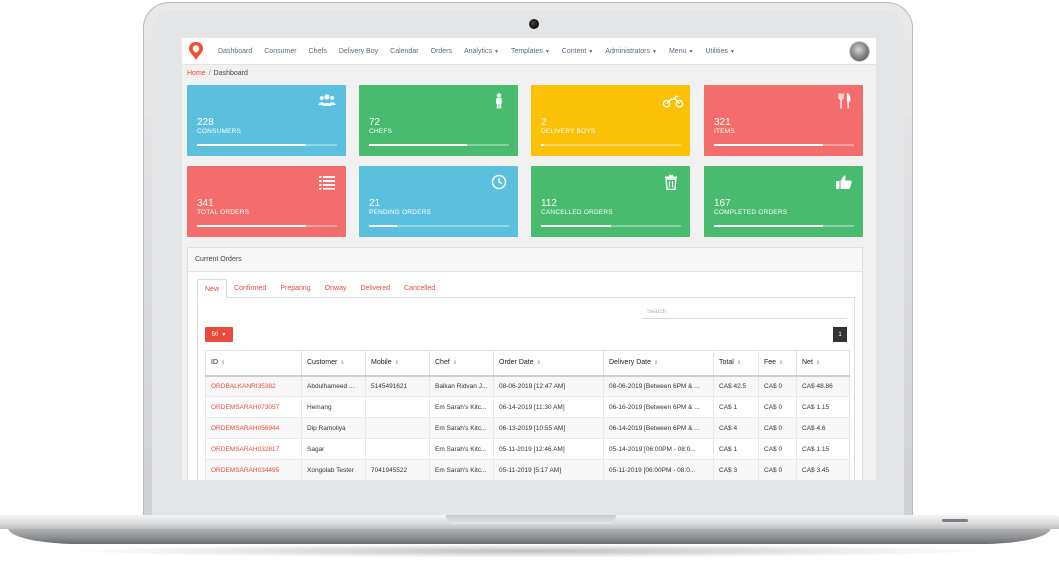 Image resolution: width=1059 pixels, height=569 pixels. I want to click on breadcrumb-current: Dashboard, so click(230, 73).